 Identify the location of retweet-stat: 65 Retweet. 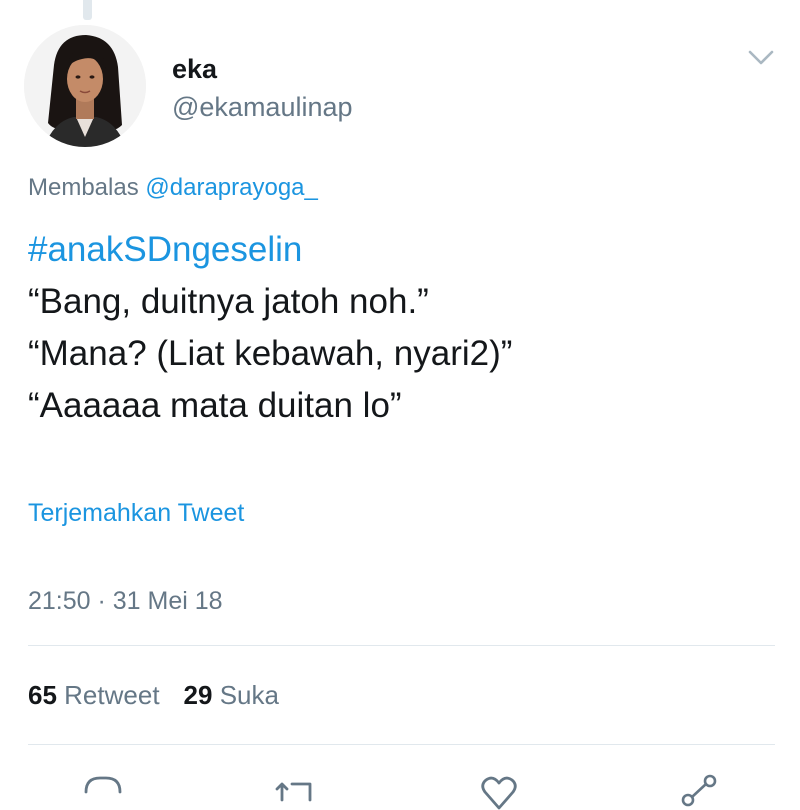
(94, 695).